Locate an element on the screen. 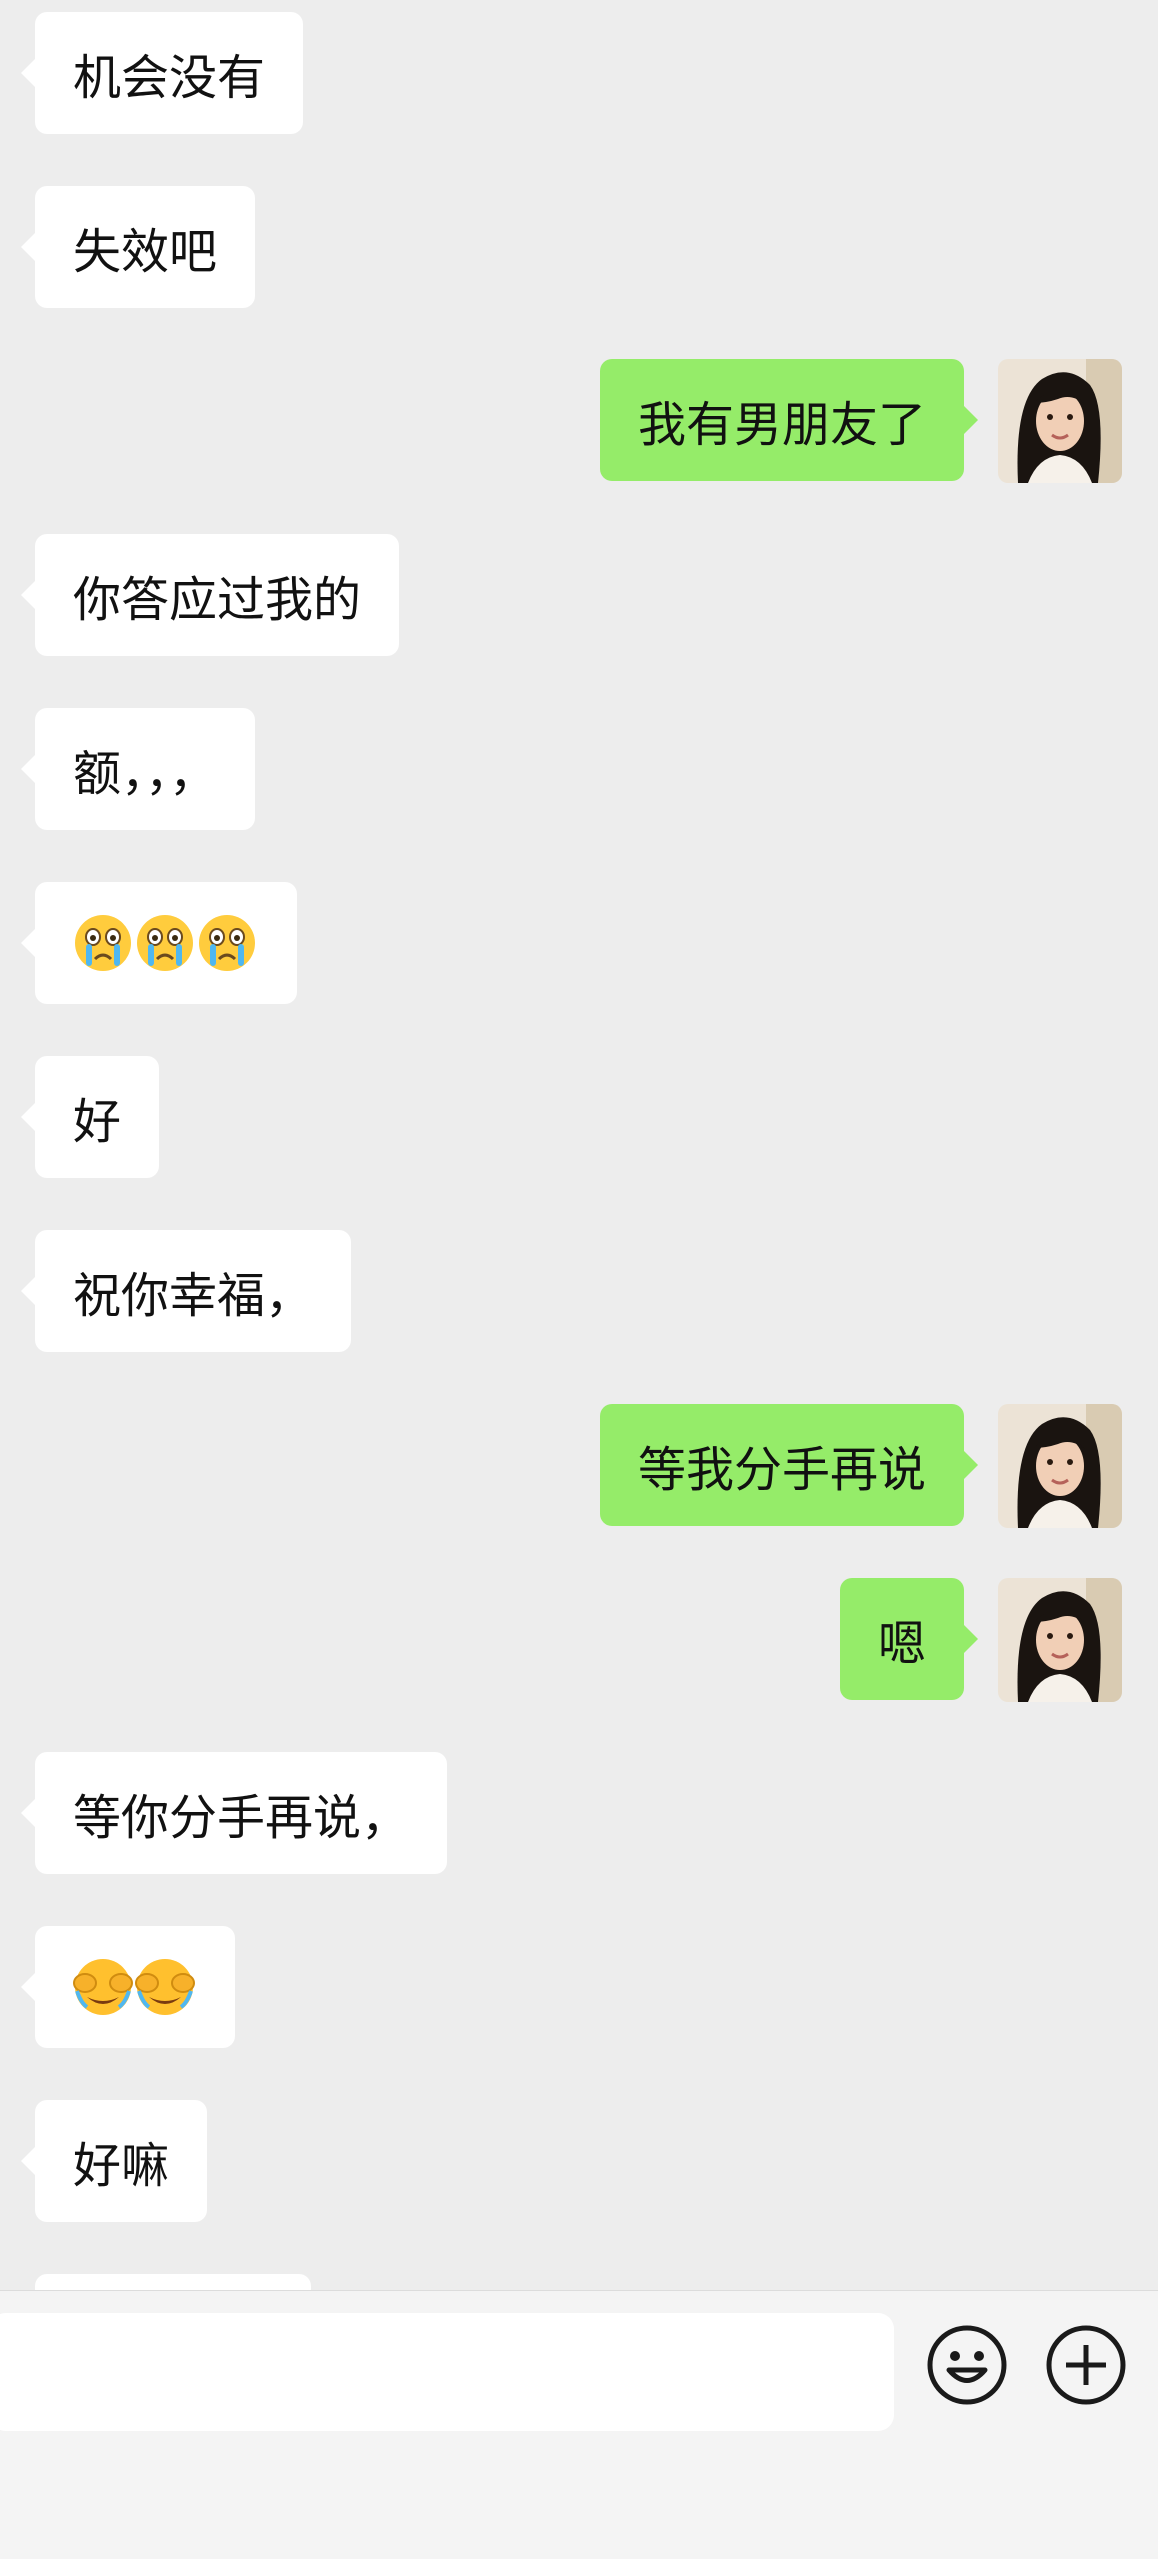 The image size is (1158, 2559). incoming-message-bubble: 祝你幸福， is located at coordinates (186, 1291).